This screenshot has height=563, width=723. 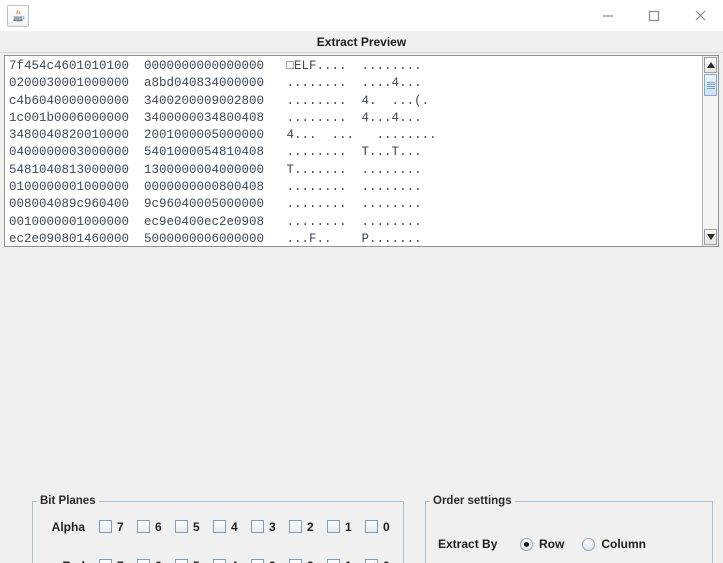 What do you see at coordinates (68, 561) in the screenshot?
I see `bit-plane-channel-label: Red` at bounding box center [68, 561].